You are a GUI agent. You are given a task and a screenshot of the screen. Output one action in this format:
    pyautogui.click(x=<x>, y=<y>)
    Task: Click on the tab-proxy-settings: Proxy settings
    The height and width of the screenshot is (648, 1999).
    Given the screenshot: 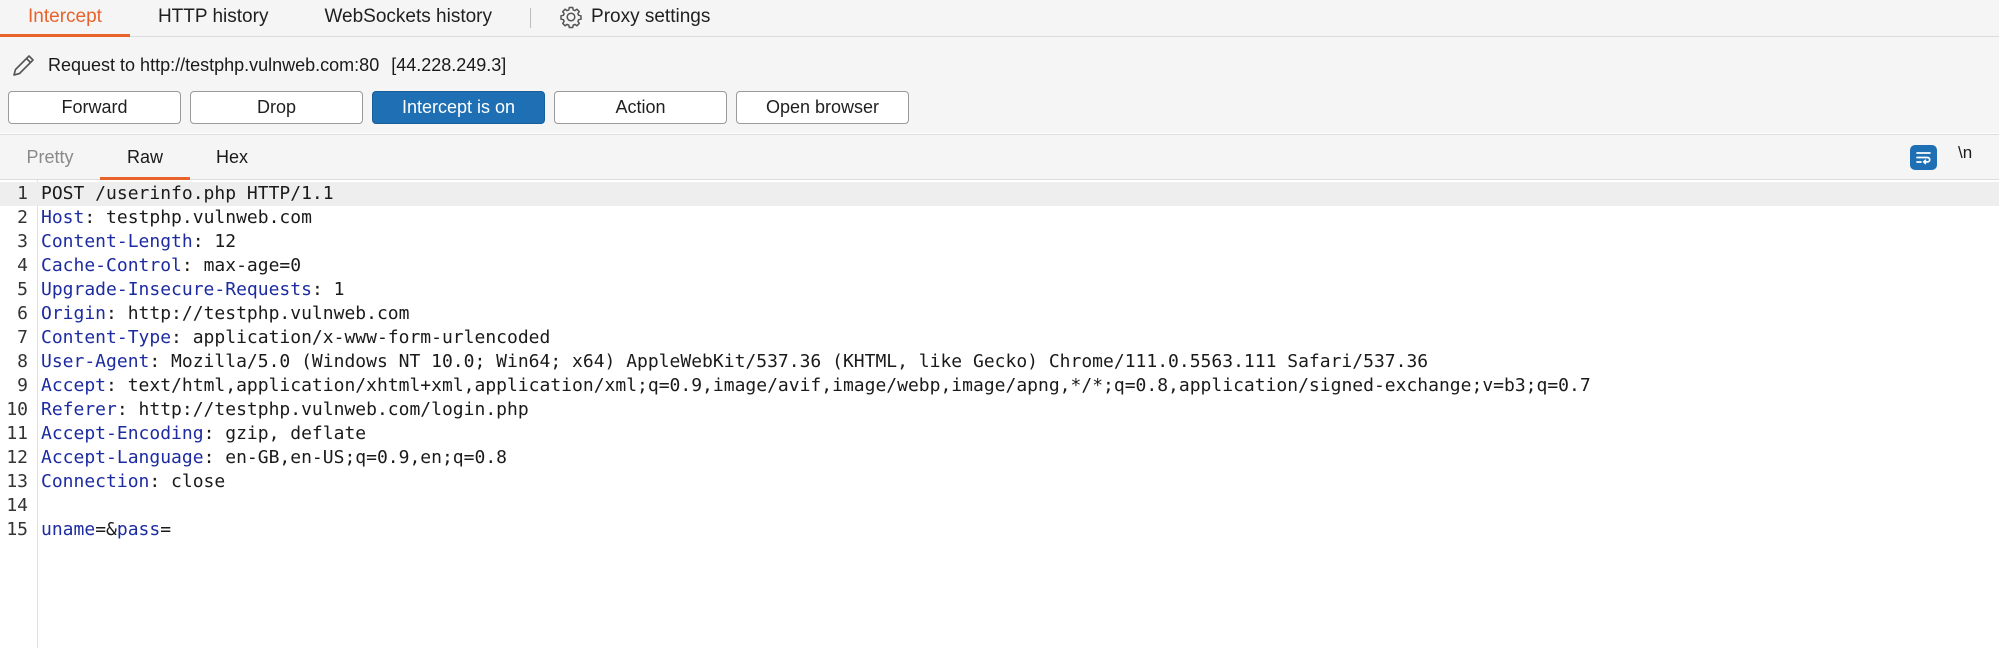 What is the action you would take?
    pyautogui.click(x=639, y=18)
    